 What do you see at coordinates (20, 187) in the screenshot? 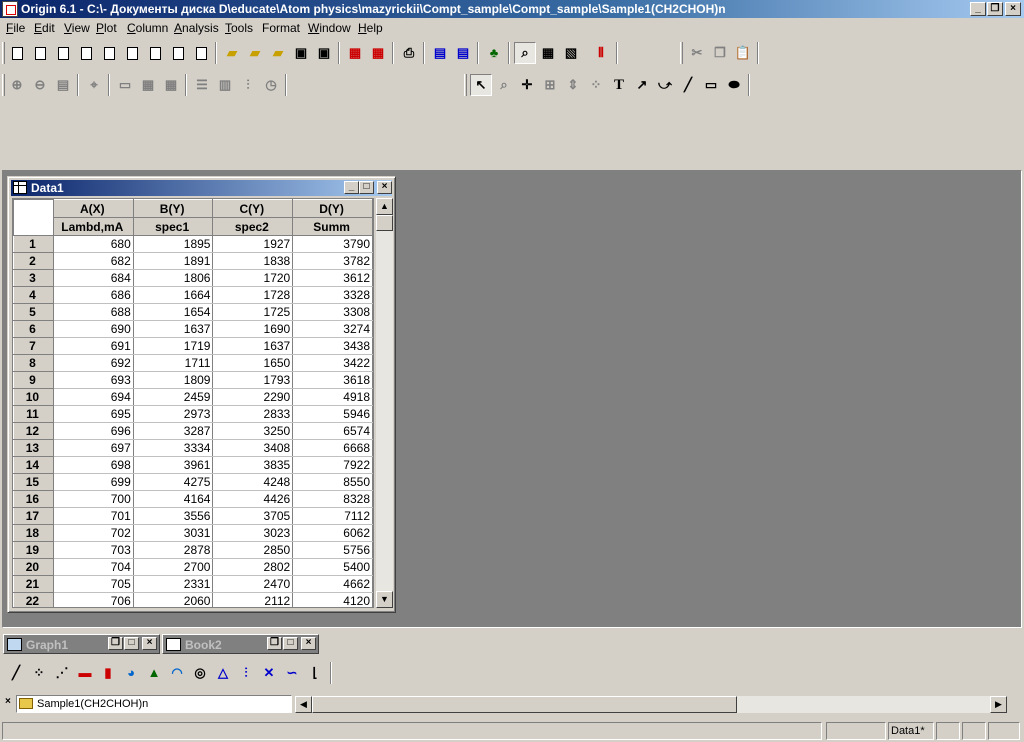
I see `worksheet-icon` at bounding box center [20, 187].